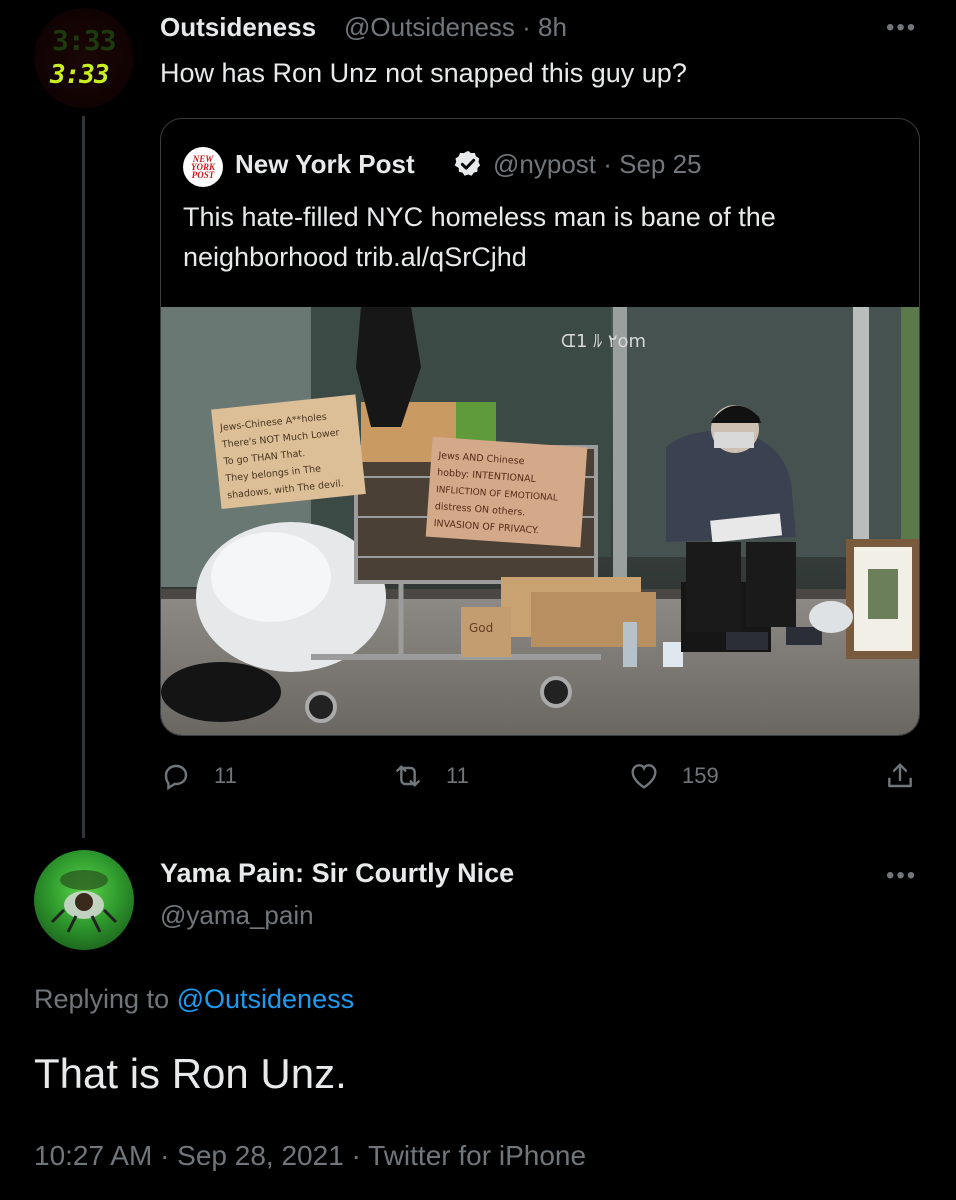  Describe the element at coordinates (190, 1073) in the screenshot. I see `reply-text: That is Ron Unz.` at that location.